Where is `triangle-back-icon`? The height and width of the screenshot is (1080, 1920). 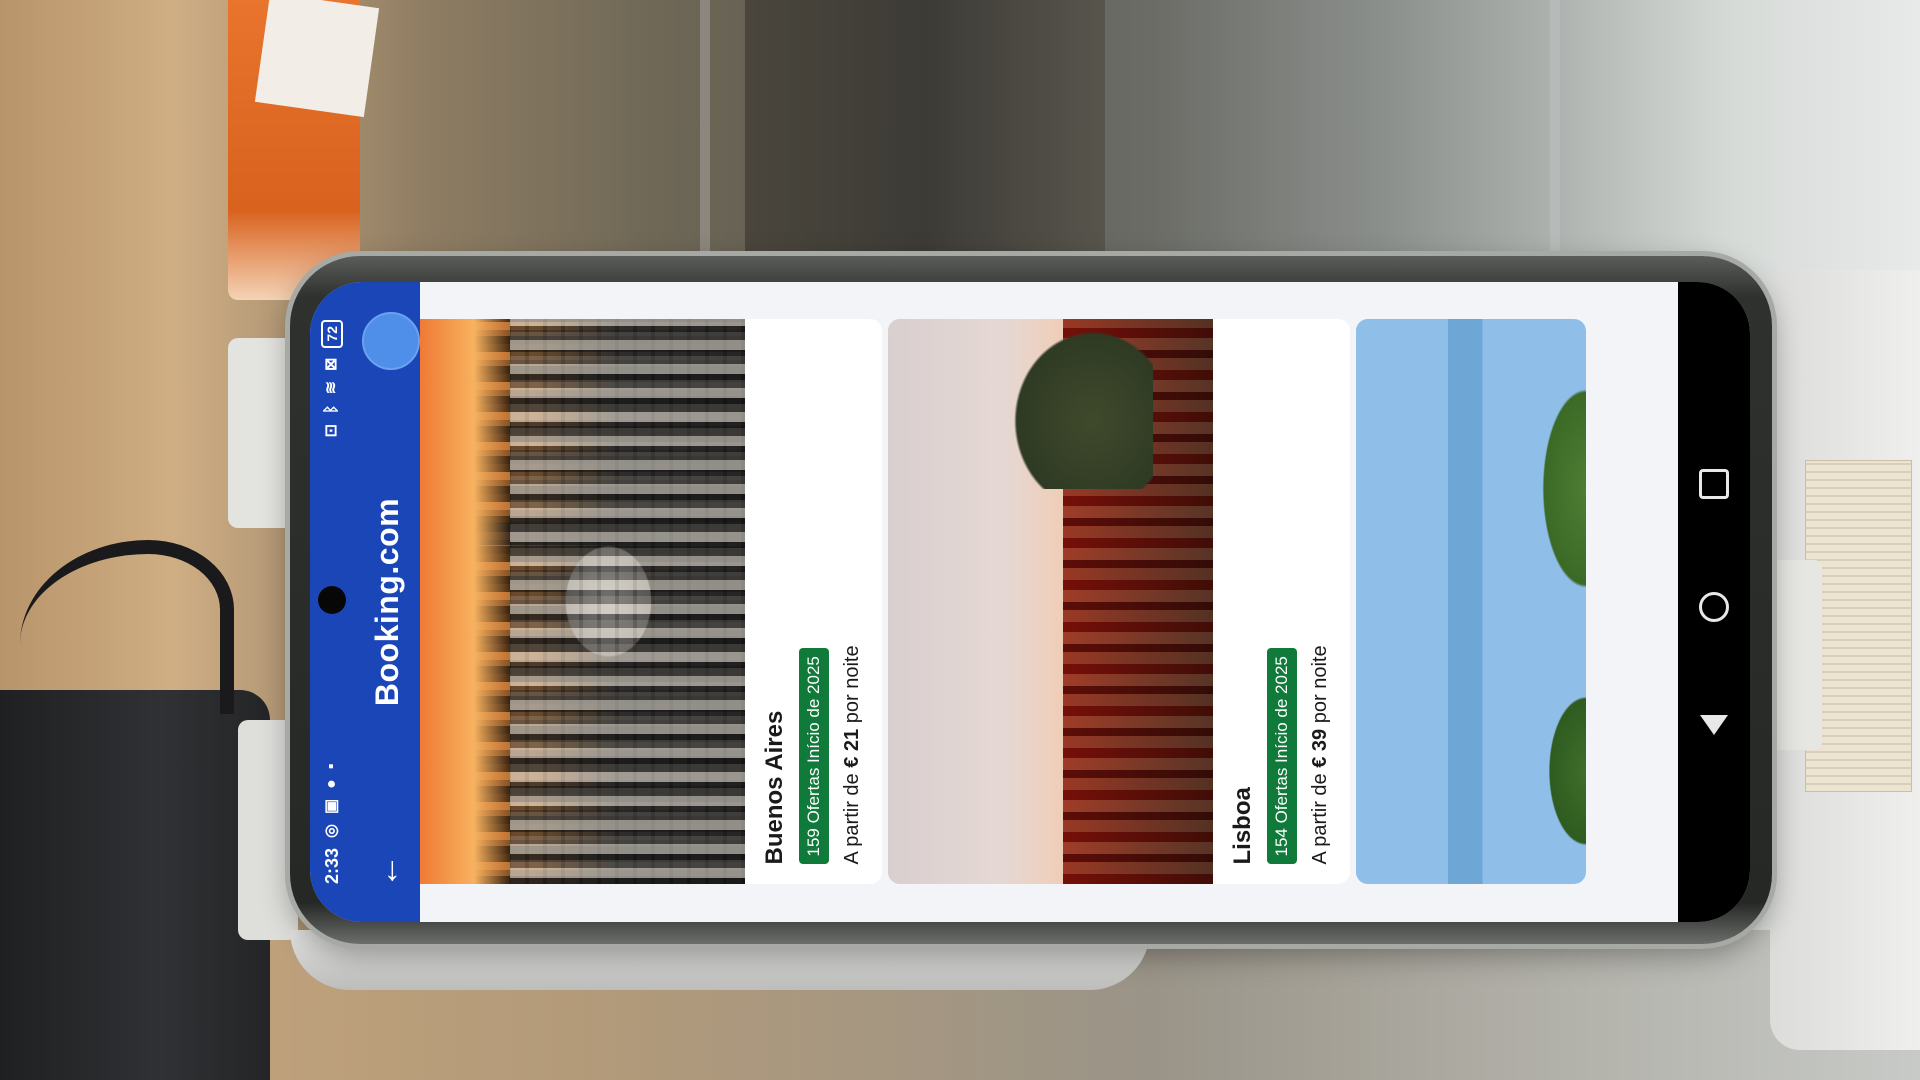 triangle-back-icon is located at coordinates (1714, 725).